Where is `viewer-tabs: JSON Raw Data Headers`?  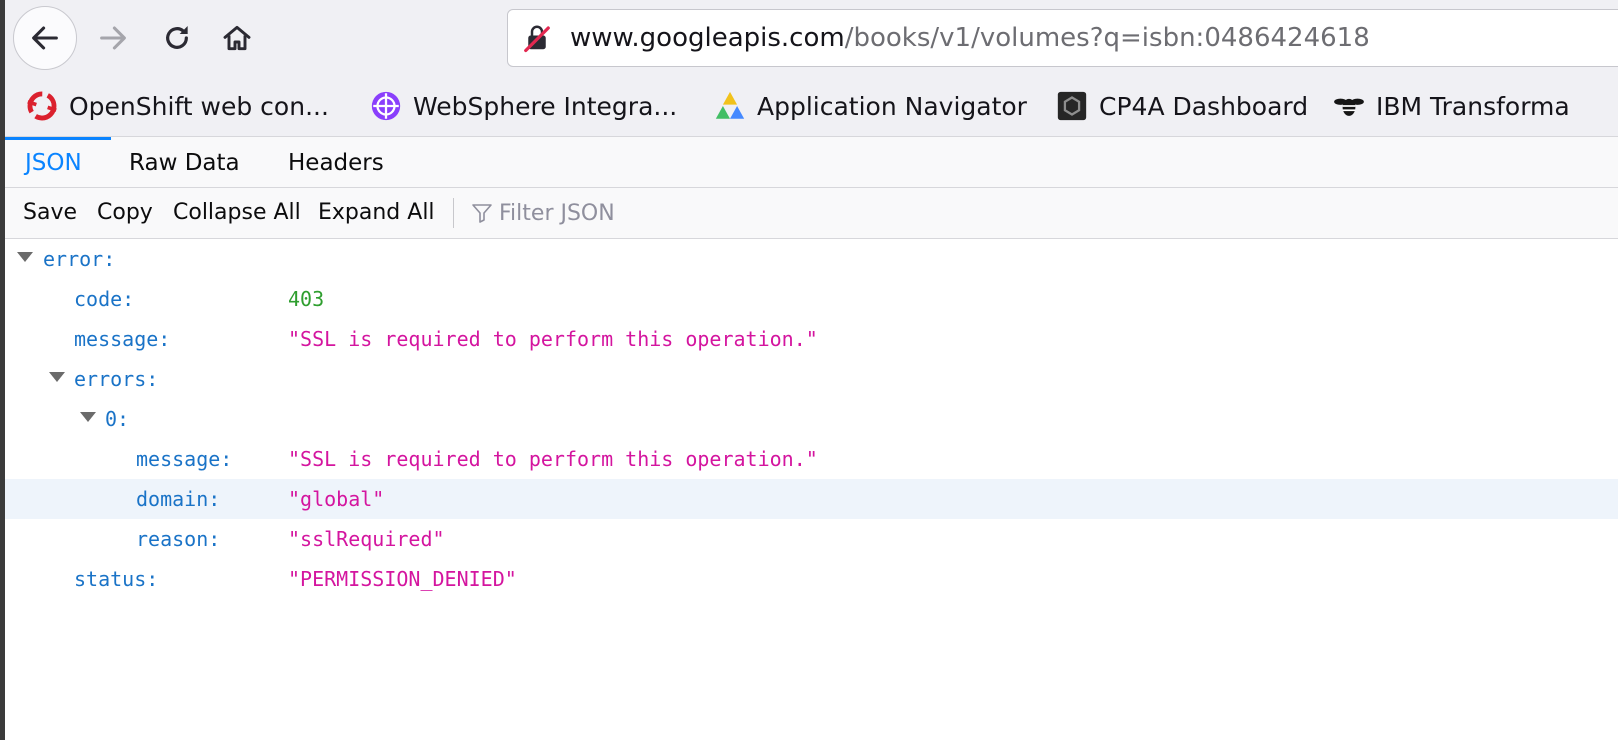 viewer-tabs: JSON Raw Data Headers is located at coordinates (811, 162).